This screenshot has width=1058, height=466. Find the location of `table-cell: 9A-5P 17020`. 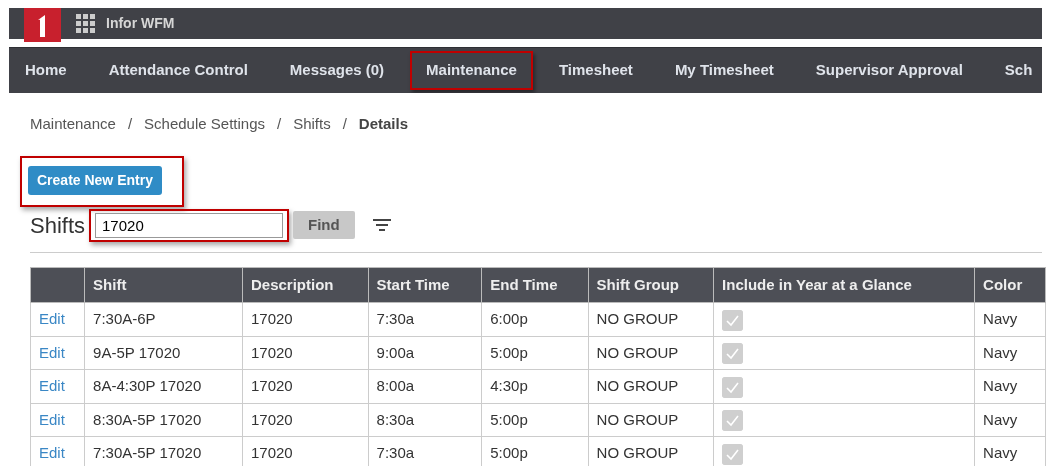

table-cell: 9A-5P 17020 is located at coordinates (163, 353).